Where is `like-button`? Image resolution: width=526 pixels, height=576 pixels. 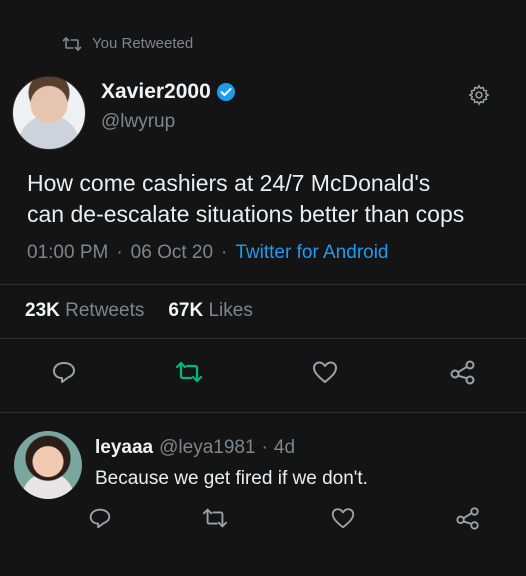
like-button is located at coordinates (325, 372).